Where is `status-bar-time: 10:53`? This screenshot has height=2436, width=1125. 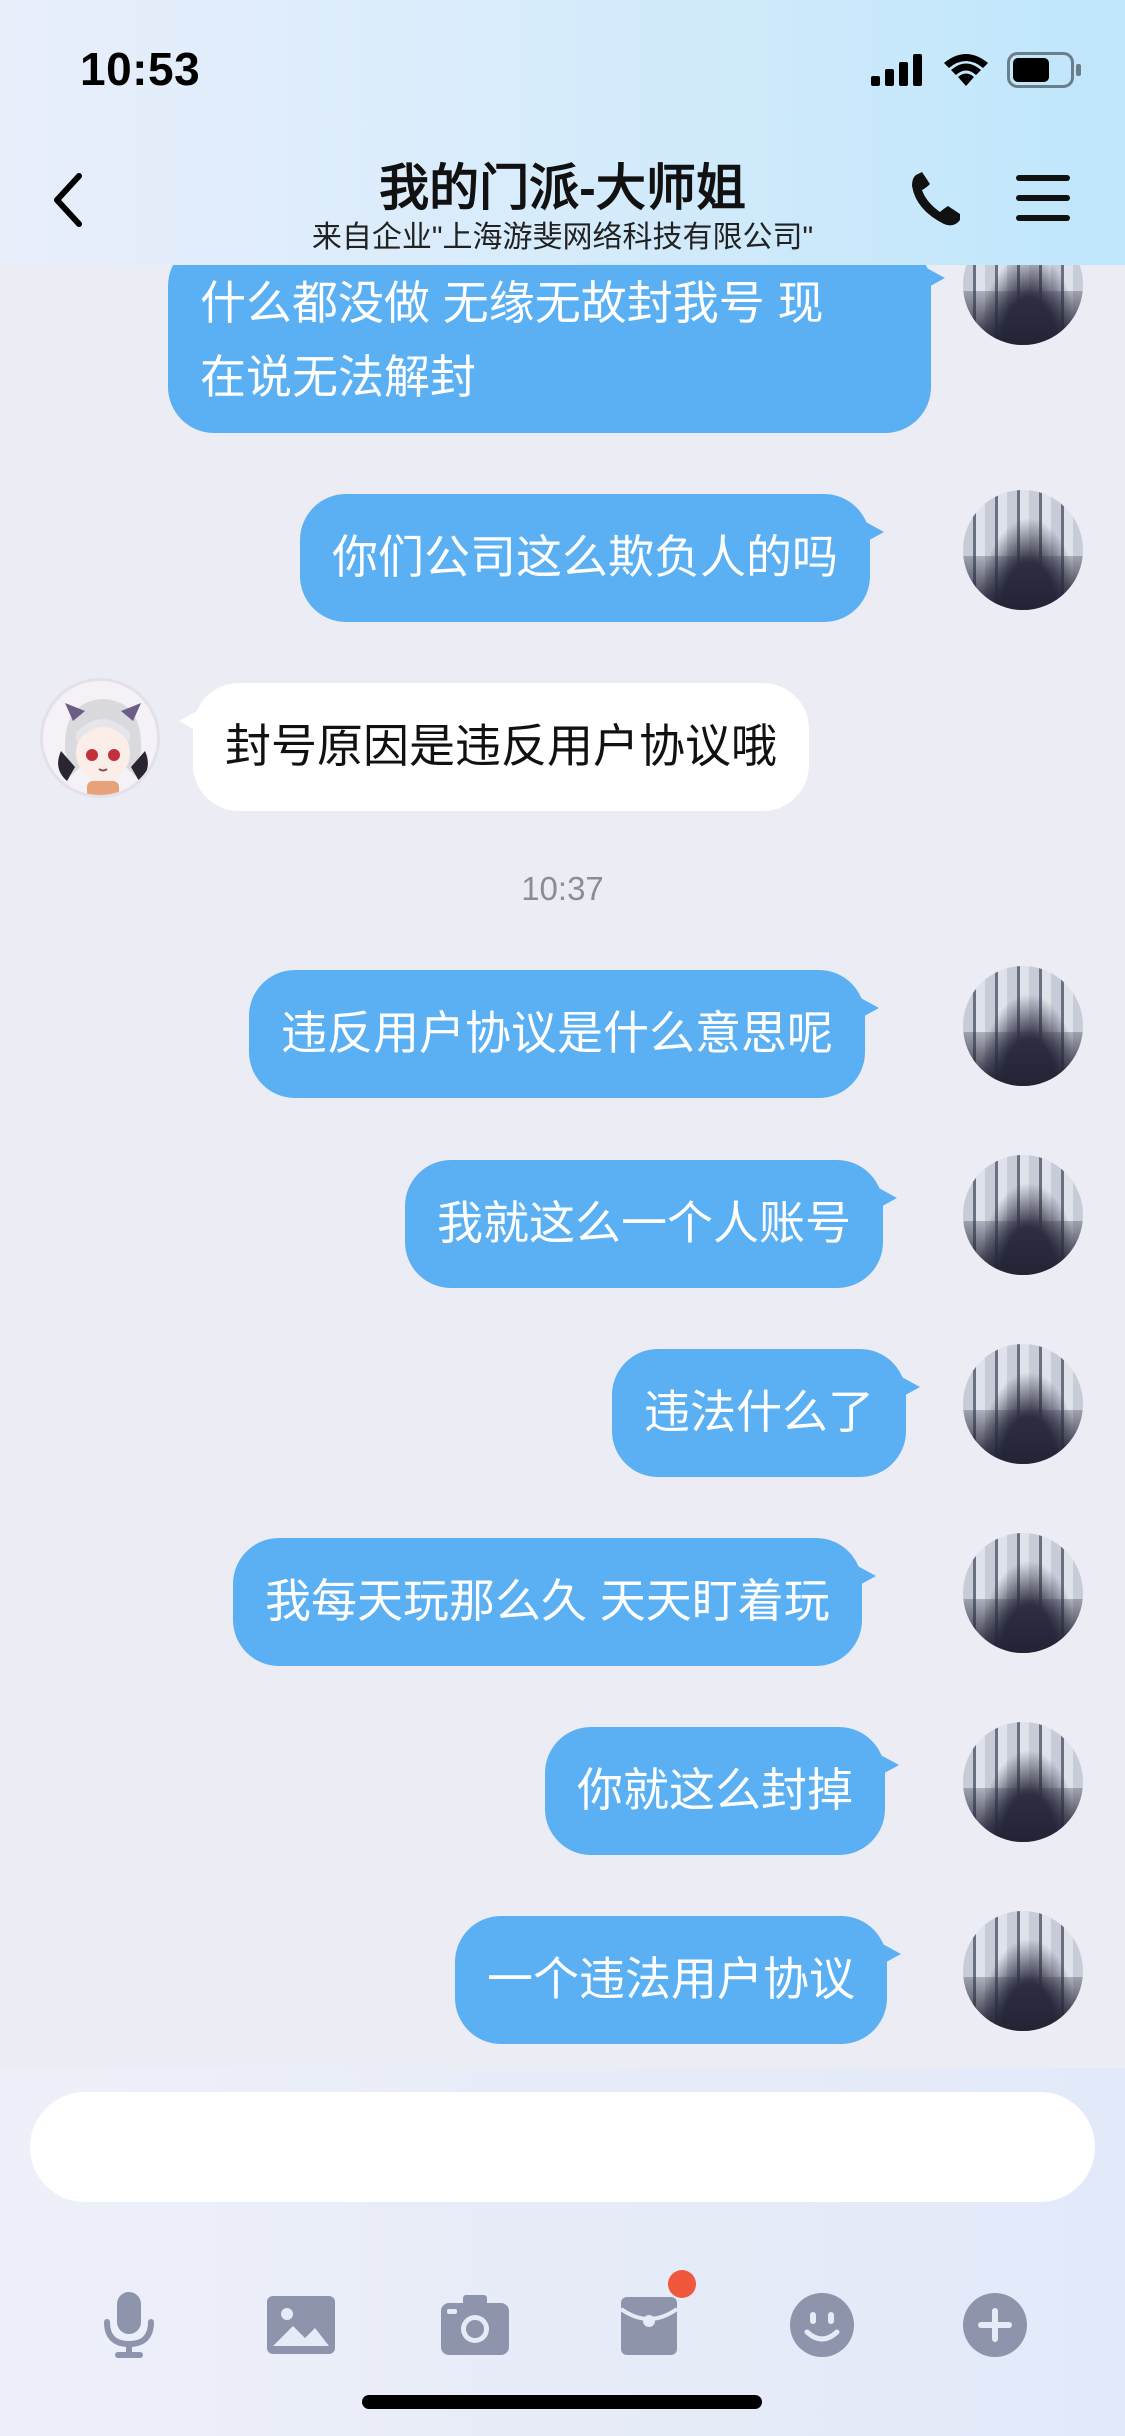 status-bar-time: 10:53 is located at coordinates (140, 69).